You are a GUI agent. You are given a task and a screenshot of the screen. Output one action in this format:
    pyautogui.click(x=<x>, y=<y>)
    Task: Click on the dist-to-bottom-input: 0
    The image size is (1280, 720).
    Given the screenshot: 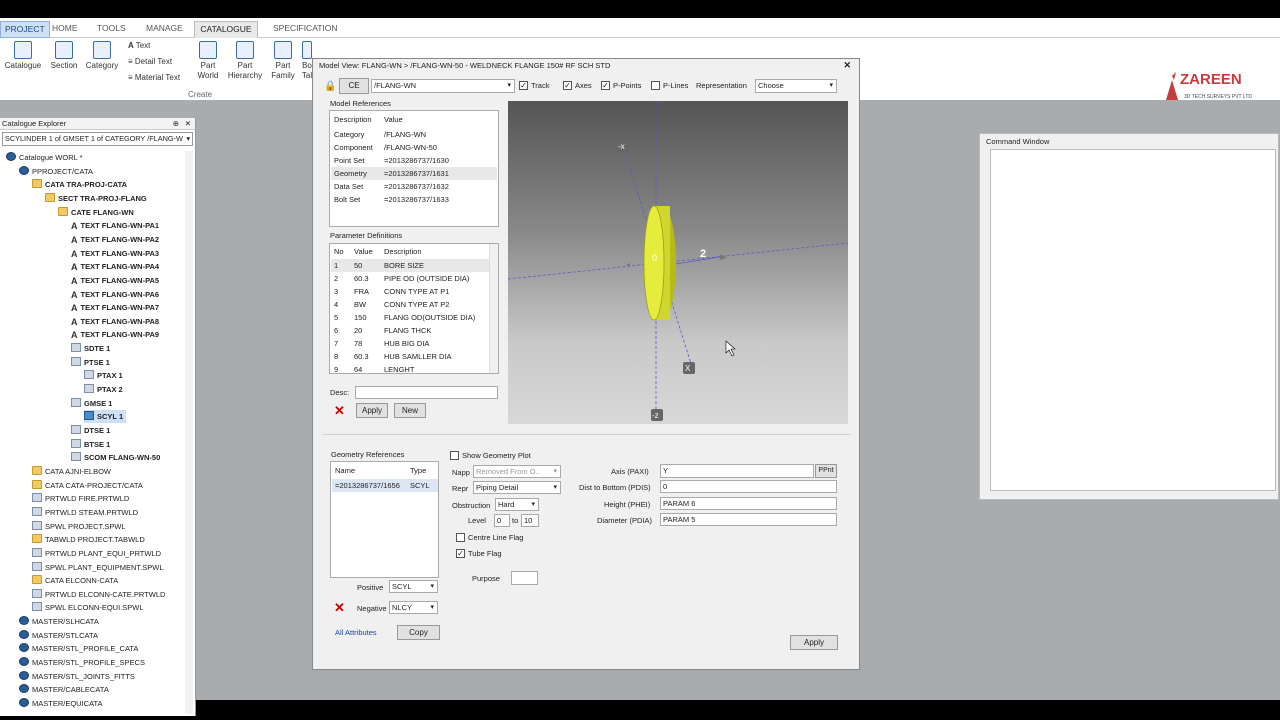 What is the action you would take?
    pyautogui.click(x=748, y=486)
    